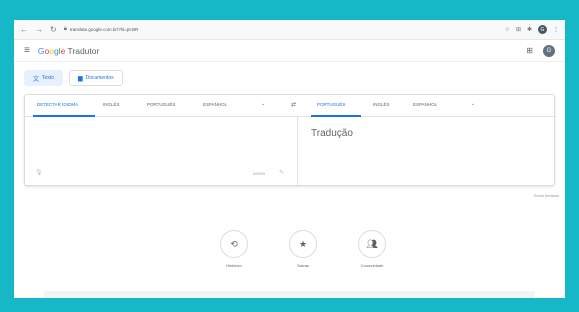 Image resolution: width=579 pixels, height=312 pixels. Describe the element at coordinates (234, 244) in the screenshot. I see `history-icon: ⟲` at that location.